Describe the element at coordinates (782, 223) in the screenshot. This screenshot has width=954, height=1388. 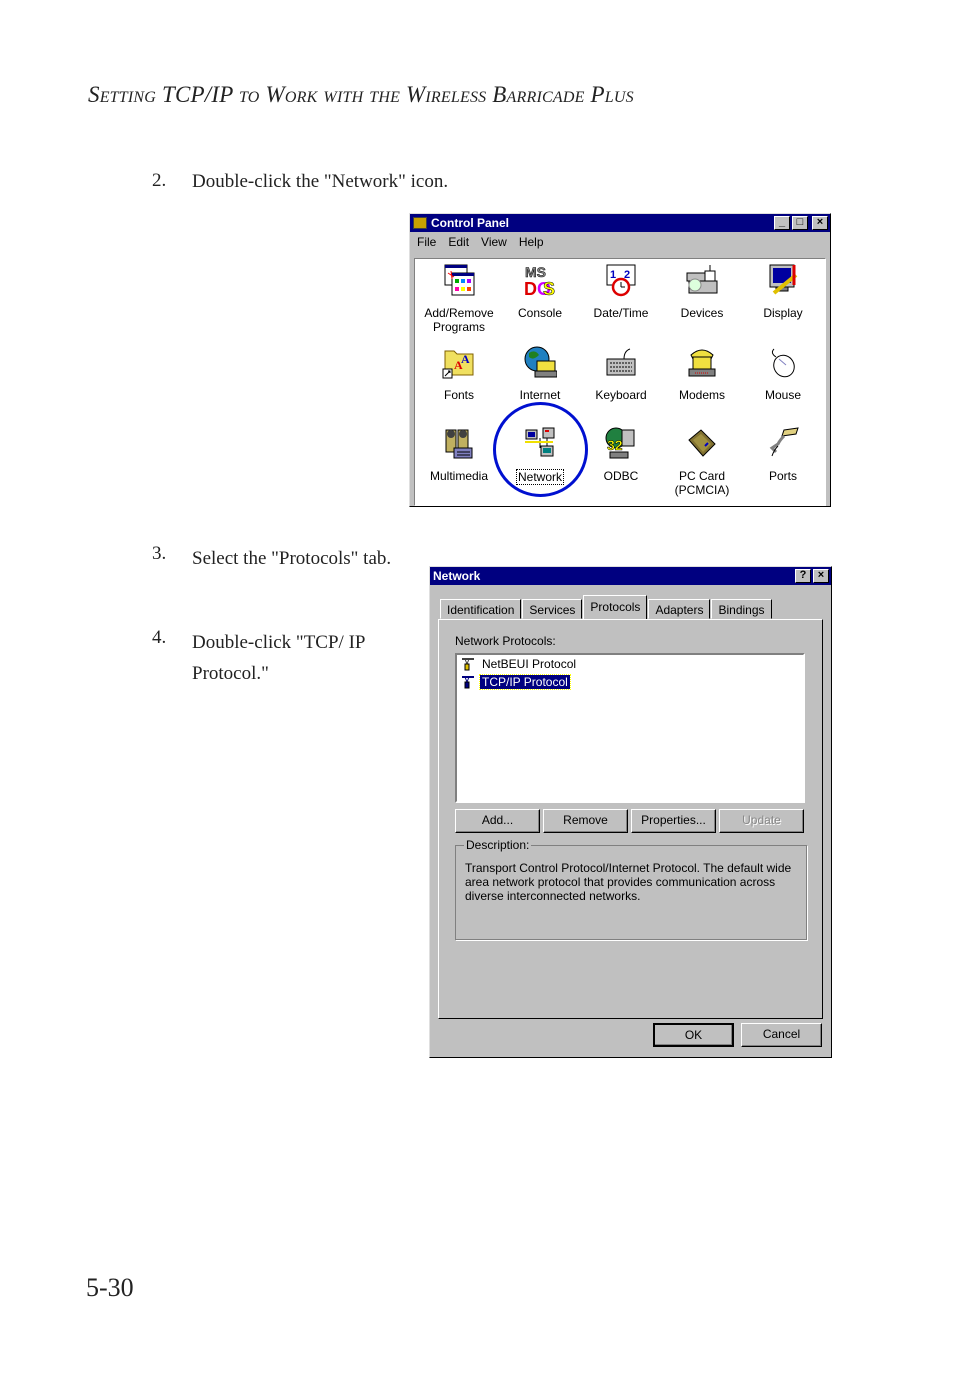
I see `minimize-button: _` at that location.